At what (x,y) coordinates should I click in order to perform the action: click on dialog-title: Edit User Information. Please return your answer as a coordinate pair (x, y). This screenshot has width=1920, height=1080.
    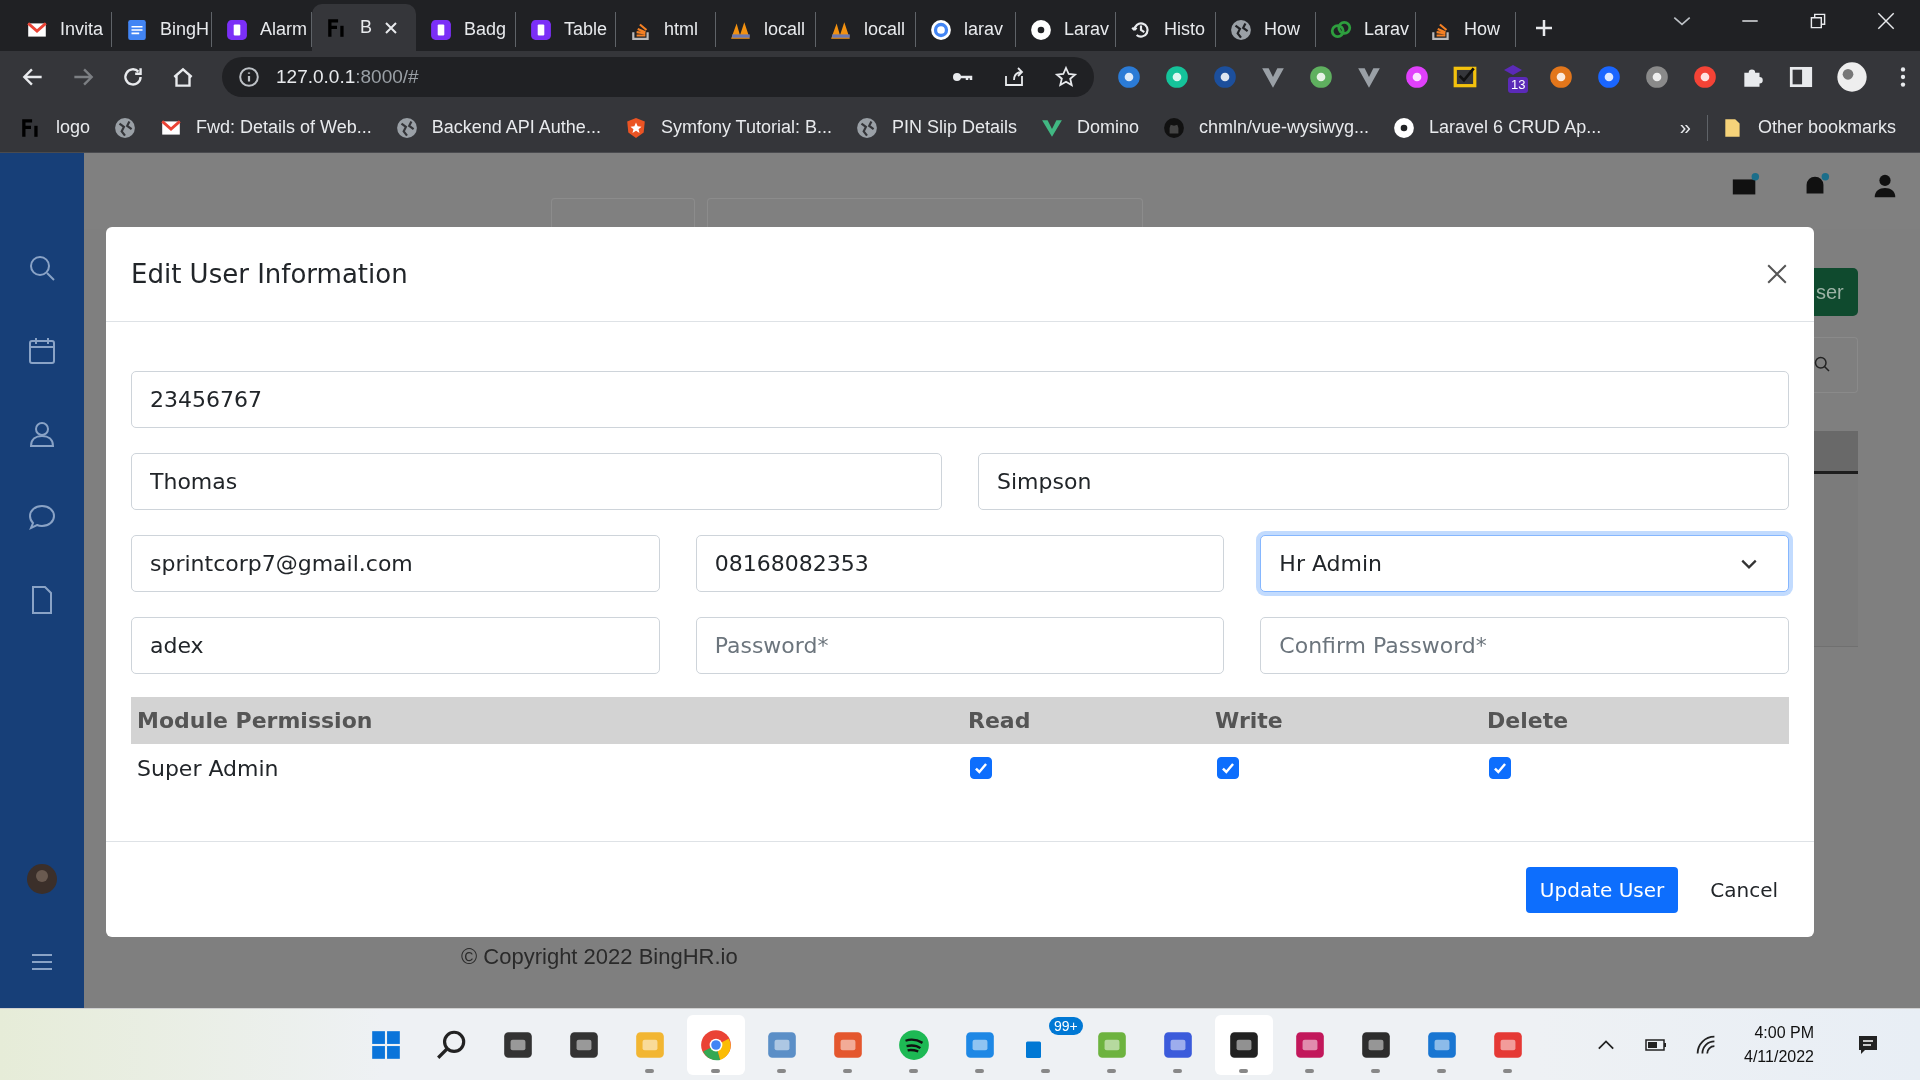
    Looking at the image, I should click on (269, 274).